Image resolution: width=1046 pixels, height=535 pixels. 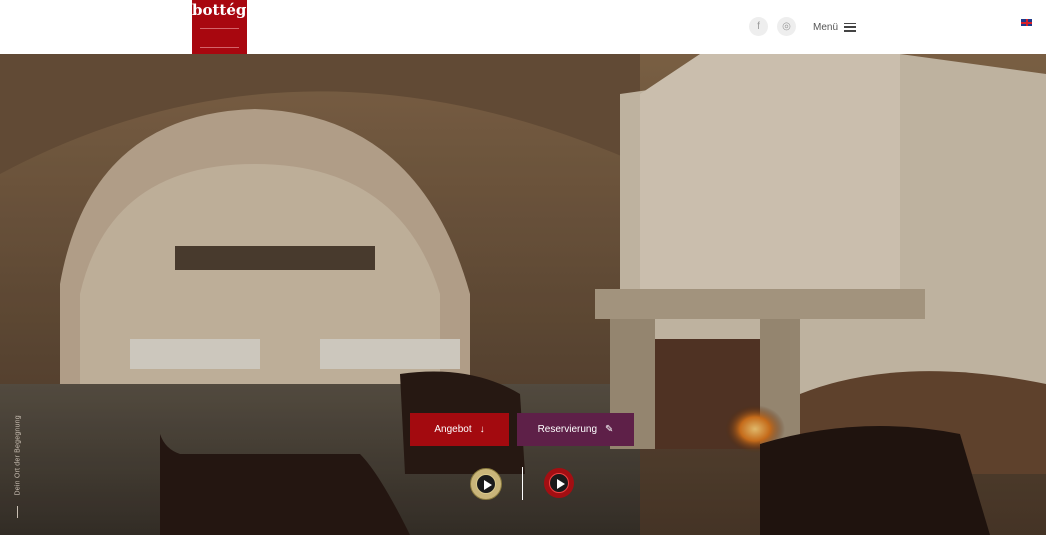 What do you see at coordinates (609, 429) in the screenshot?
I see `pencil-icon: ✎` at bounding box center [609, 429].